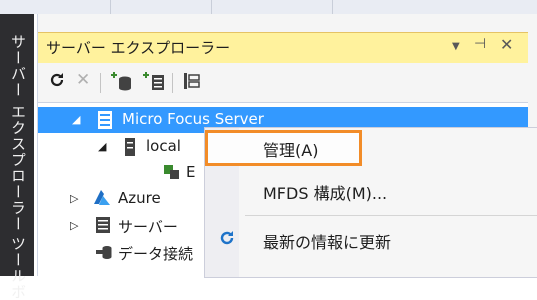  What do you see at coordinates (18, 268) in the screenshot?
I see `dock-tab-toolbox: ツールボ` at bounding box center [18, 268].